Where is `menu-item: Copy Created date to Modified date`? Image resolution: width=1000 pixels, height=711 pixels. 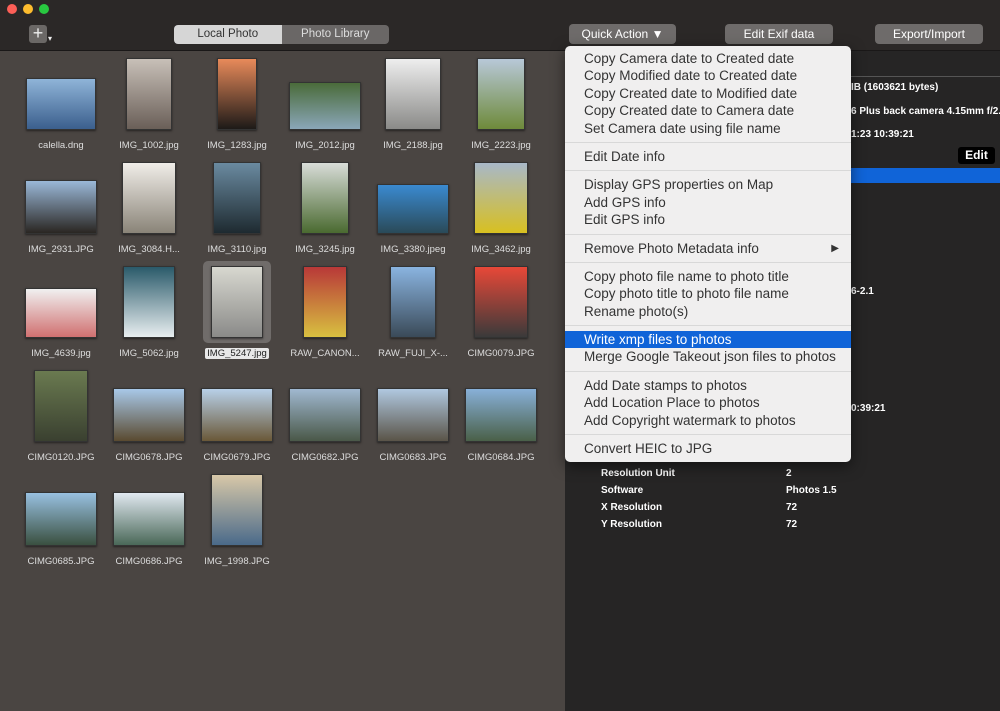
menu-item: Copy Created date to Modified date is located at coordinates (708, 93).